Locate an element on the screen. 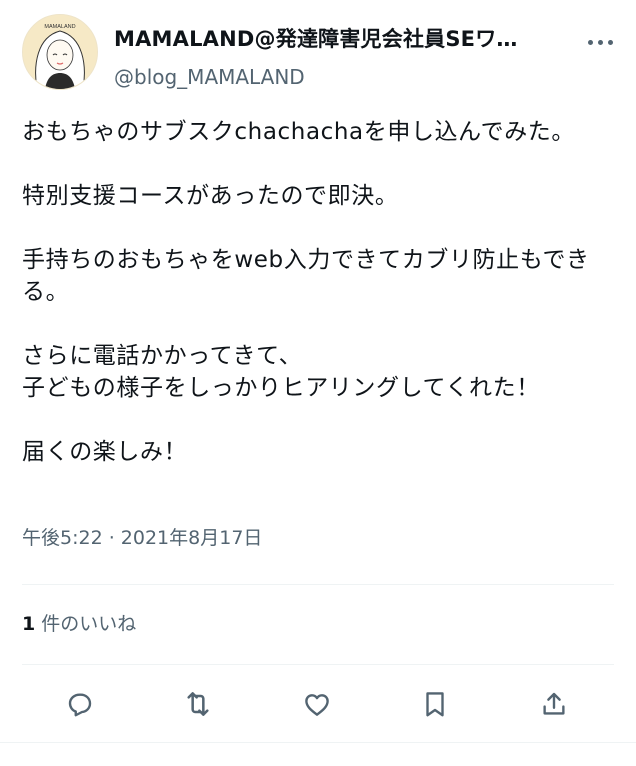 This screenshot has width=636, height=766. avatar-illustration: MAMALAND is located at coordinates (60, 52).